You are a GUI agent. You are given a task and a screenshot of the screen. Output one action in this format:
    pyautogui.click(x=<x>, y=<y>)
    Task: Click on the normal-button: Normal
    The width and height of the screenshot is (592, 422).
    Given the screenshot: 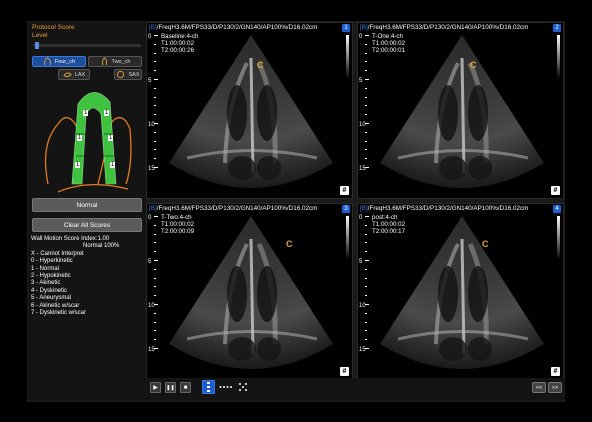 What is the action you would take?
    pyautogui.click(x=87, y=205)
    